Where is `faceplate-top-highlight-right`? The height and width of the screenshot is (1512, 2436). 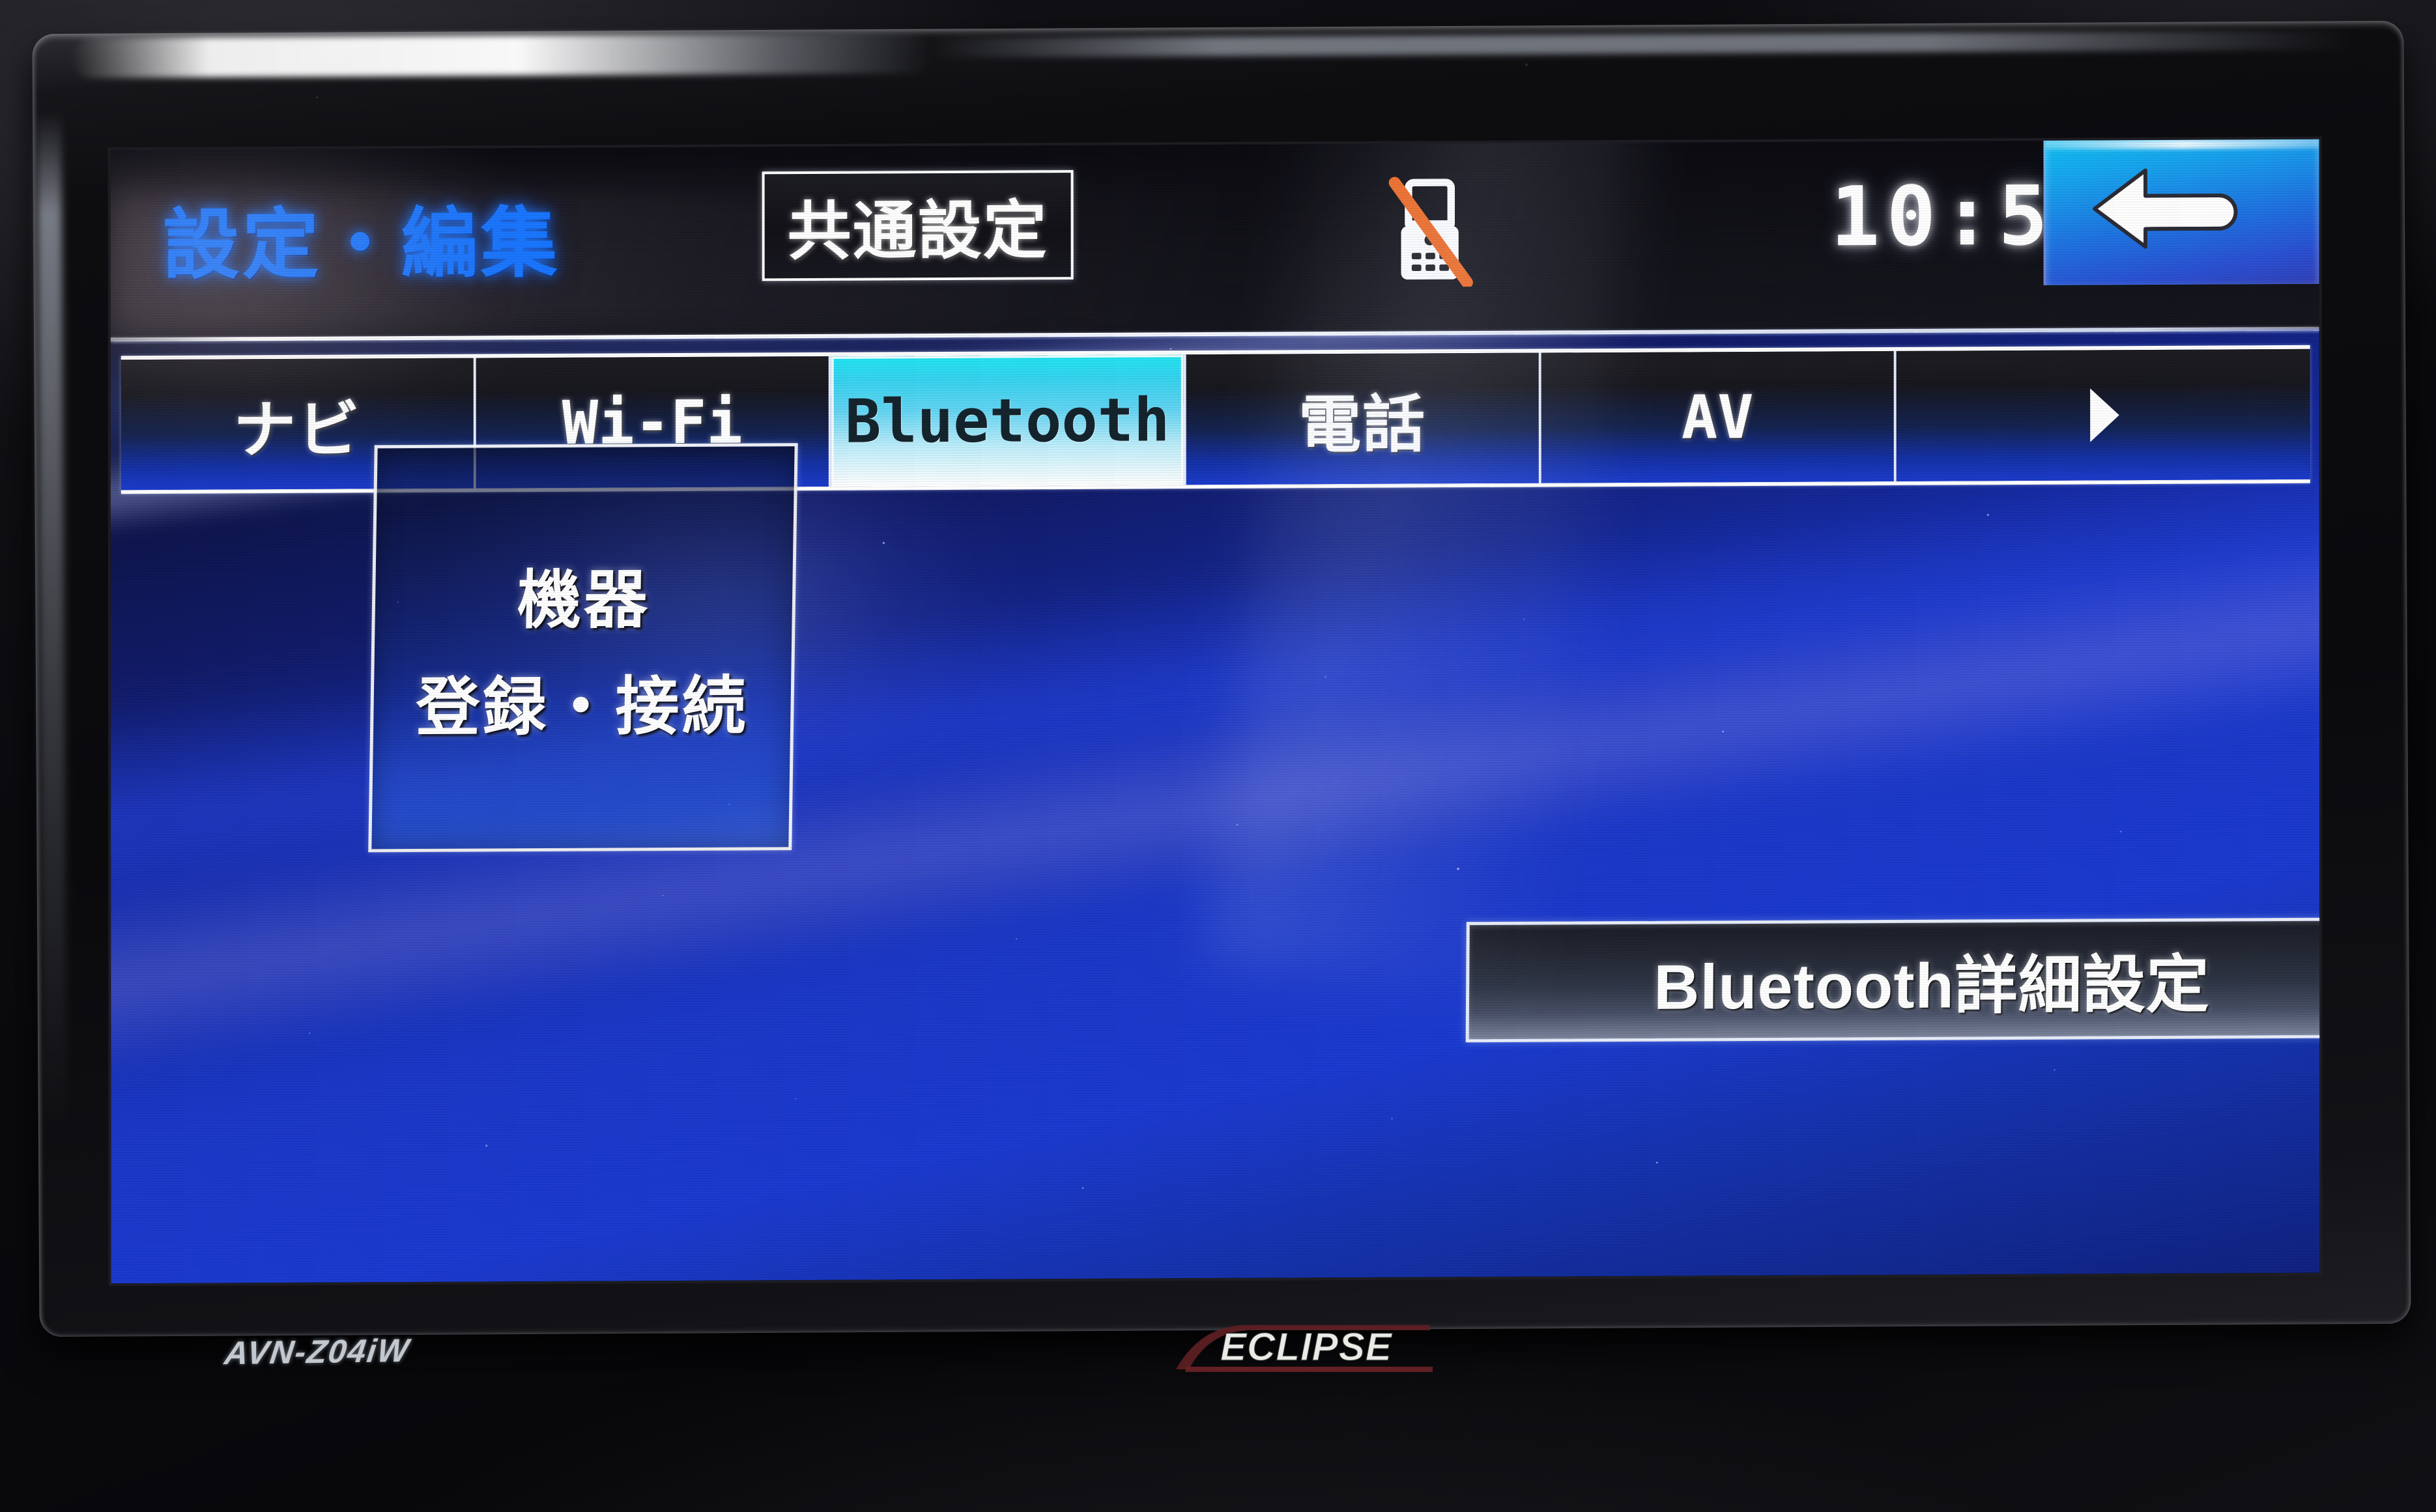 faceplate-top-highlight-right is located at coordinates (1641, 44).